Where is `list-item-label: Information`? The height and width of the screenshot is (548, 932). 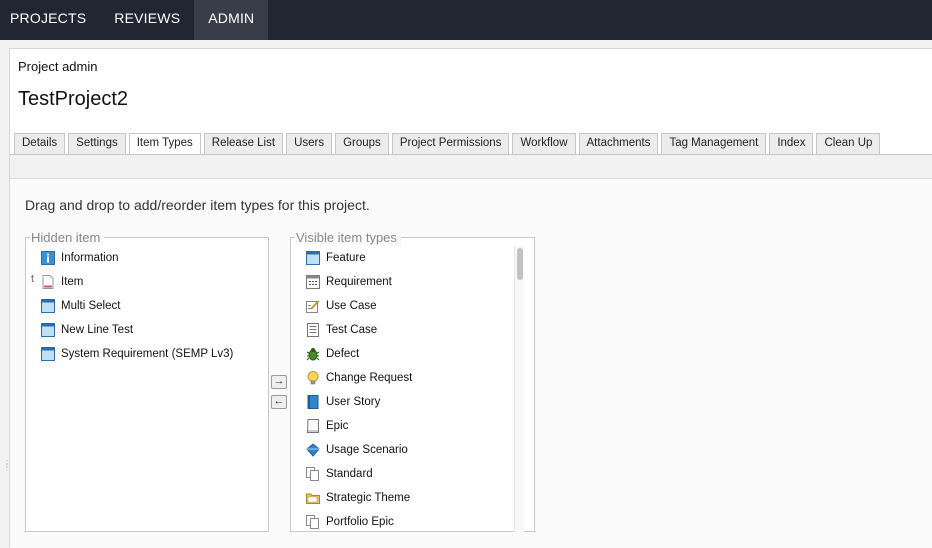 list-item-label: Information is located at coordinates (90, 258).